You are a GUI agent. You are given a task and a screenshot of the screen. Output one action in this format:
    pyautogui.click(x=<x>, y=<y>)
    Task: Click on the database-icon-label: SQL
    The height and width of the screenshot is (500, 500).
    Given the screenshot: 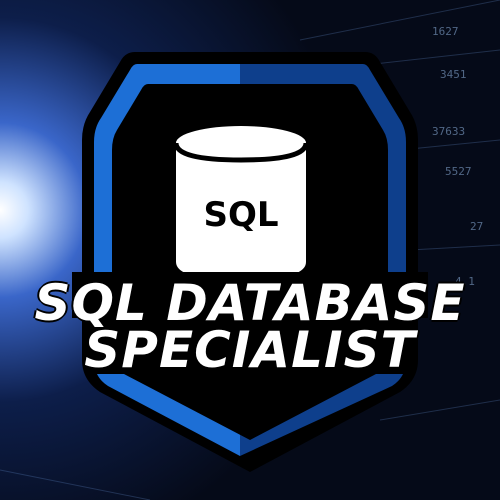 What is the action you would take?
    pyautogui.click(x=241, y=215)
    